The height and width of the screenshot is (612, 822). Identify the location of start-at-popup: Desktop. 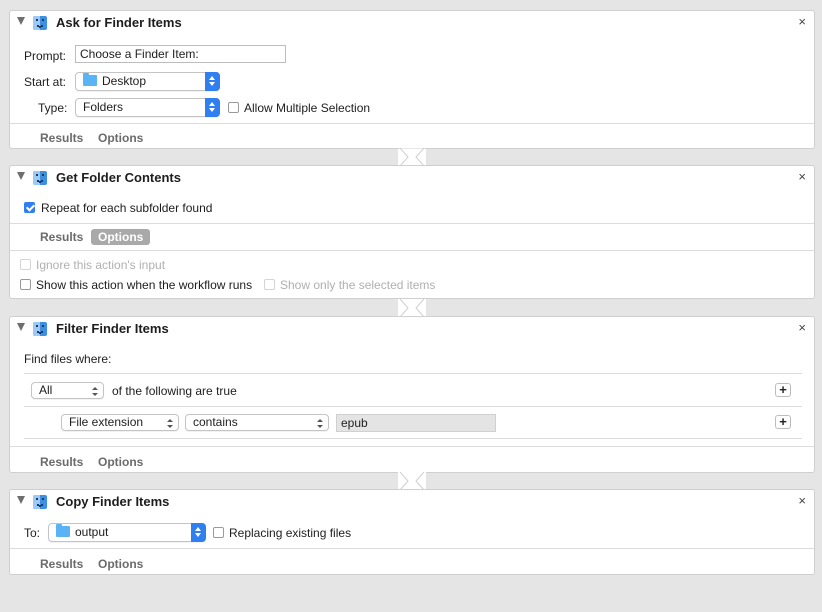
(147, 81).